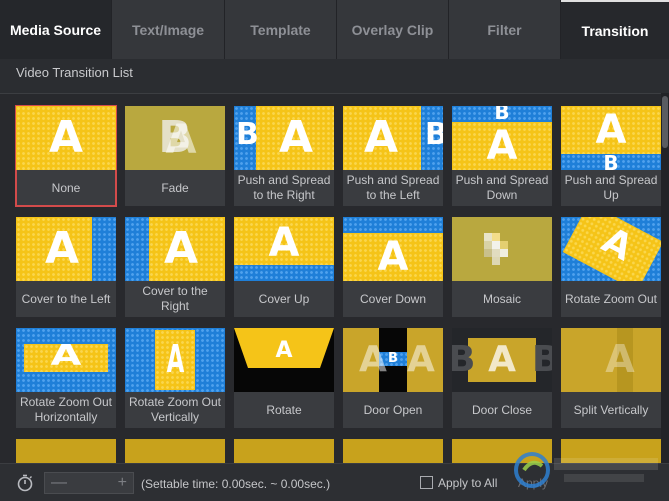  What do you see at coordinates (393, 29) in the screenshot?
I see `tab-overlay-clip: Overlay Clip` at bounding box center [393, 29].